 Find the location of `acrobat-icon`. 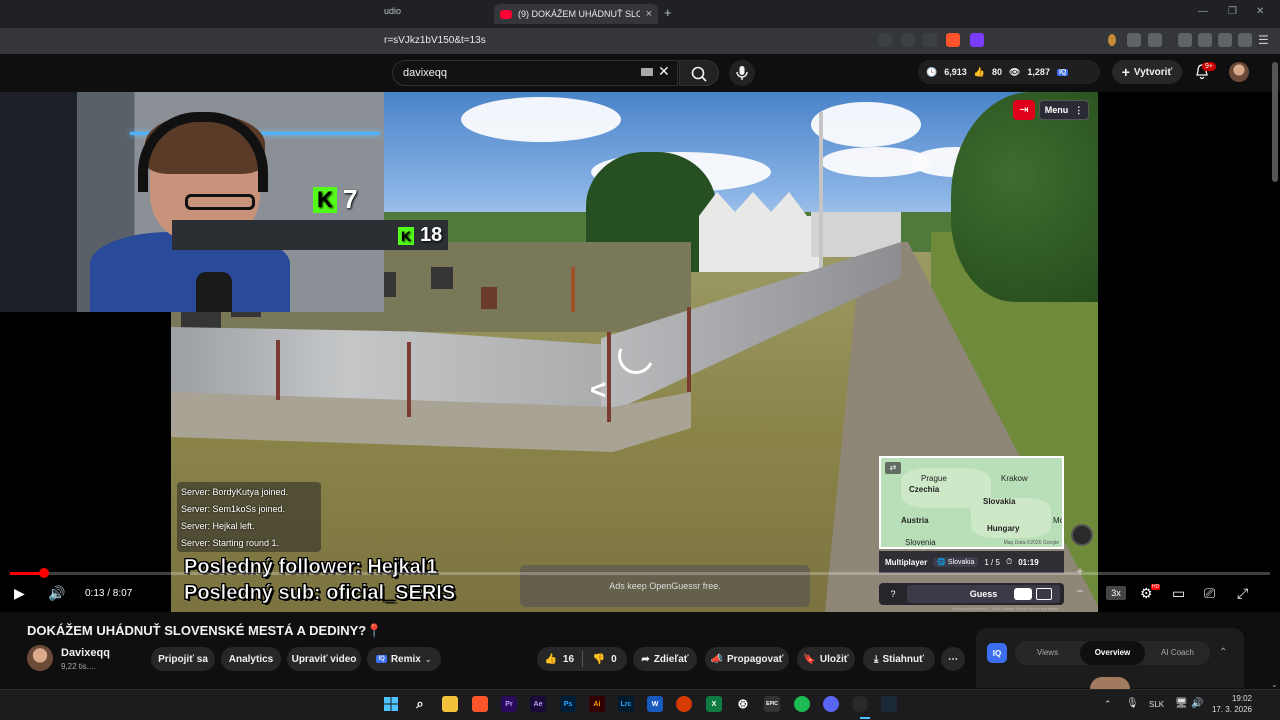

acrobat-icon is located at coordinates (684, 704).